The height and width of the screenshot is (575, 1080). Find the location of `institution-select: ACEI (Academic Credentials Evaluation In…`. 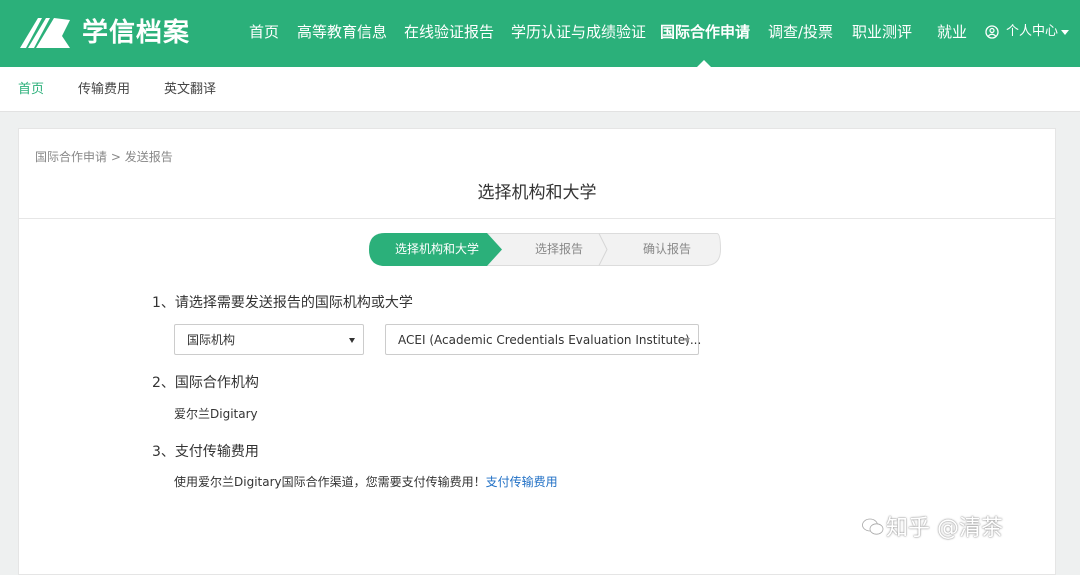

institution-select: ACEI (Academic Credentials Evaluation In… is located at coordinates (543, 339).